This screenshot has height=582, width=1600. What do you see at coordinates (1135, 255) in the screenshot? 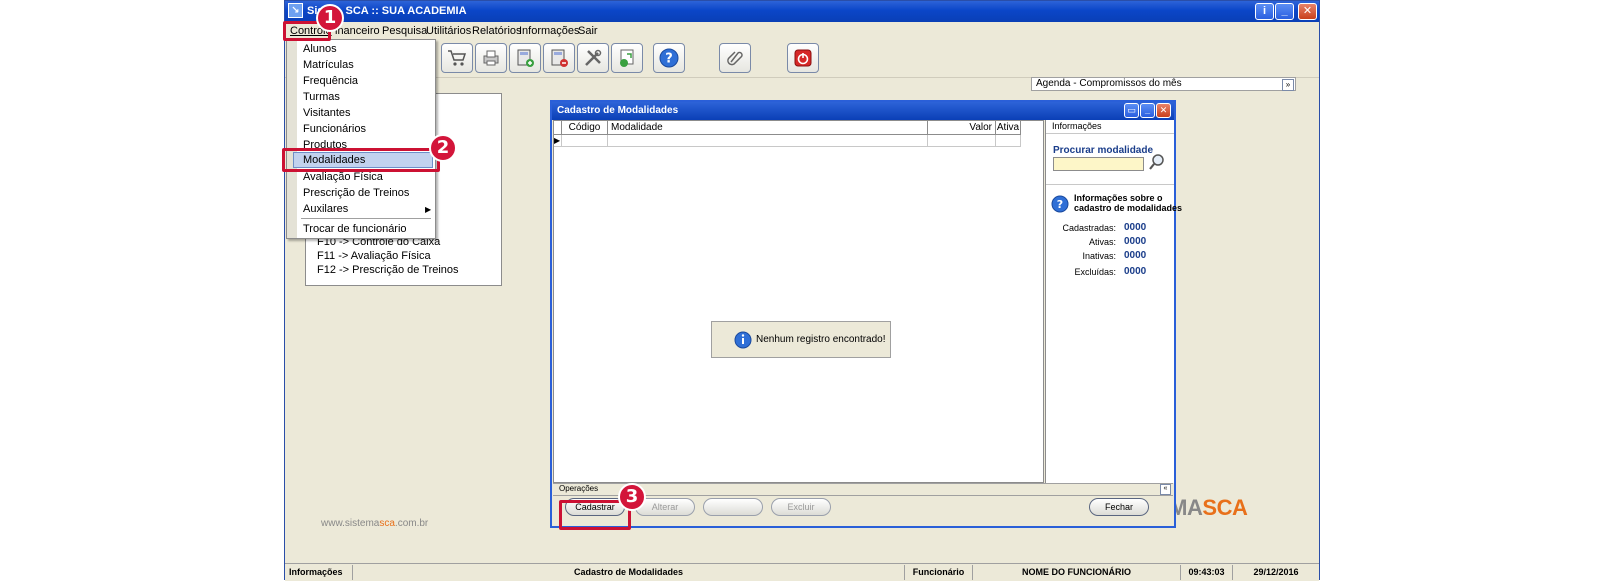
I see `stat-value-inativas: 0000` at bounding box center [1135, 255].